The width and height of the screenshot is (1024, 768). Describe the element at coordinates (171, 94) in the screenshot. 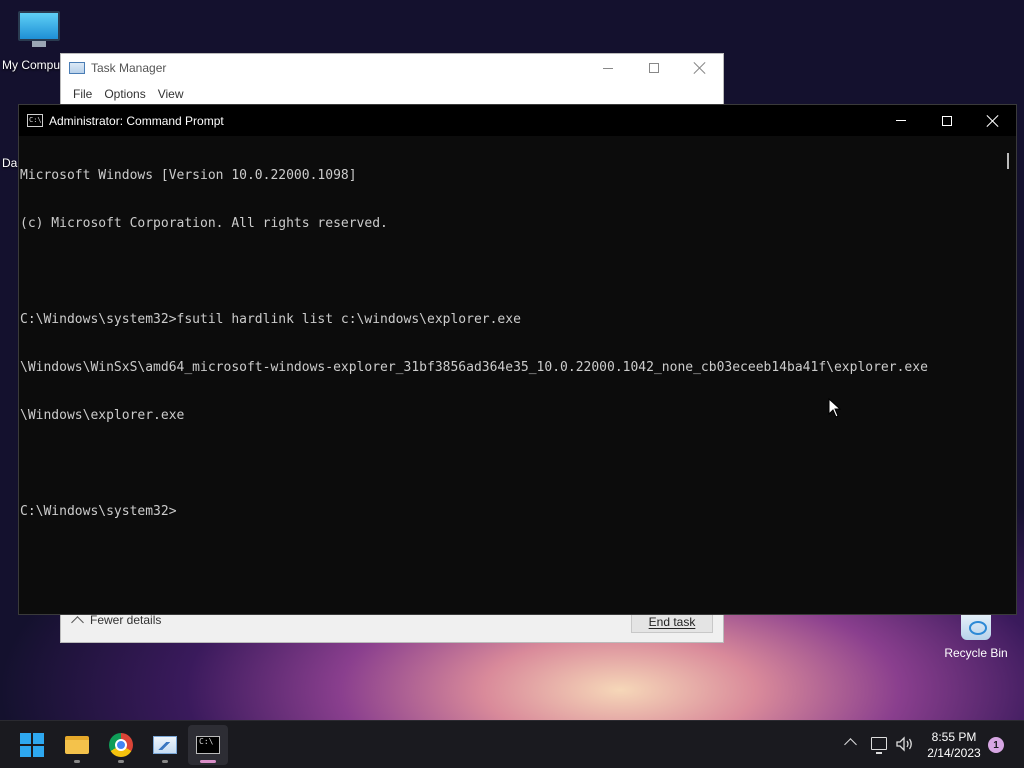

I see `menu-view: View` at that location.